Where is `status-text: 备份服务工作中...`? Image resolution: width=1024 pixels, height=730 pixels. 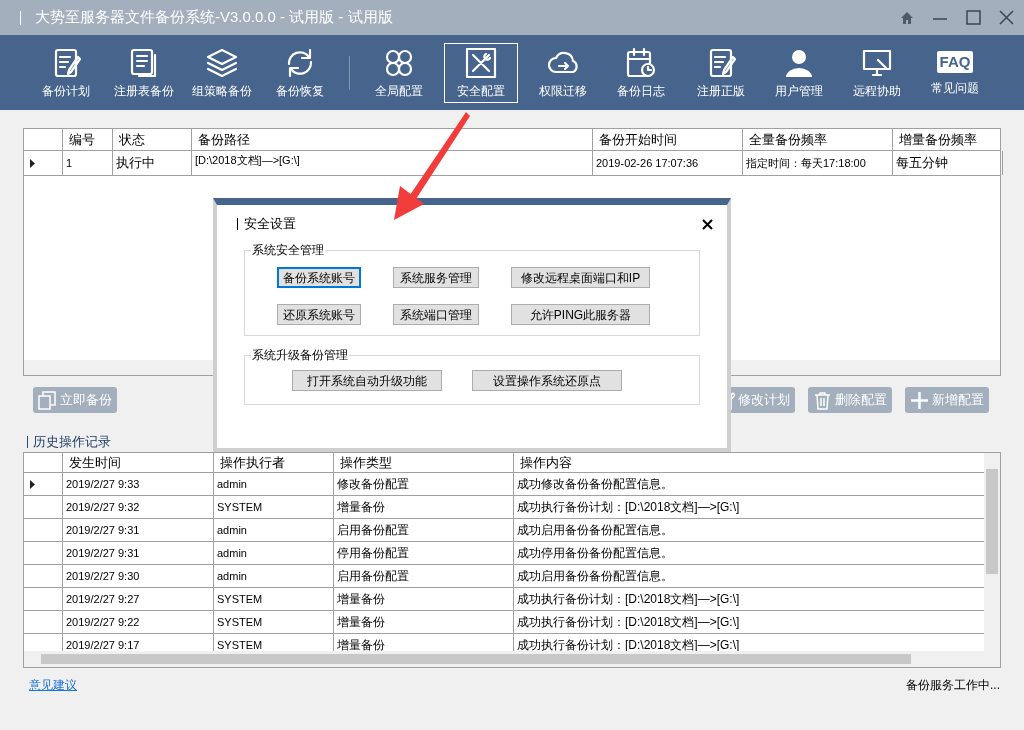 status-text: 备份服务工作中... is located at coordinates (953, 685).